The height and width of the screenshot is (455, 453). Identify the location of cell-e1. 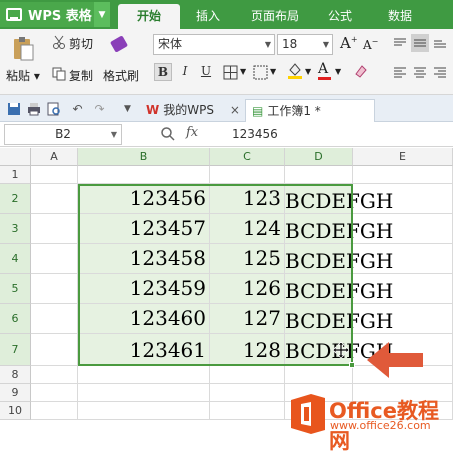
(403, 175).